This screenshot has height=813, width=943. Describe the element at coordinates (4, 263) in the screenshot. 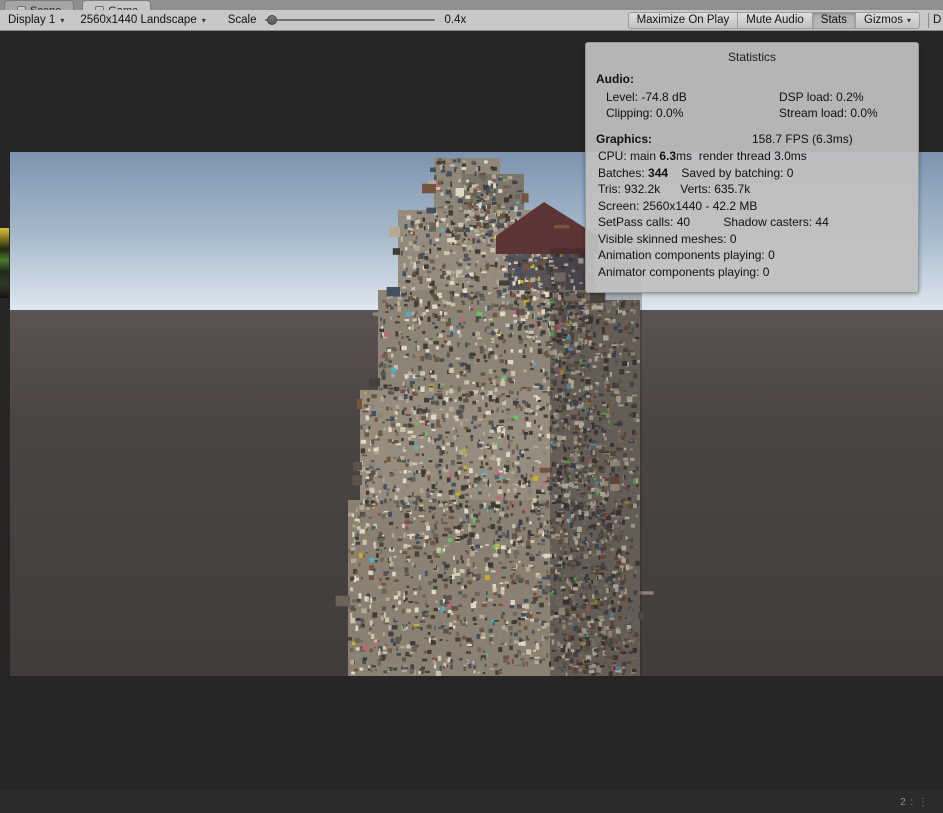

I see `scene-edge-object` at that location.